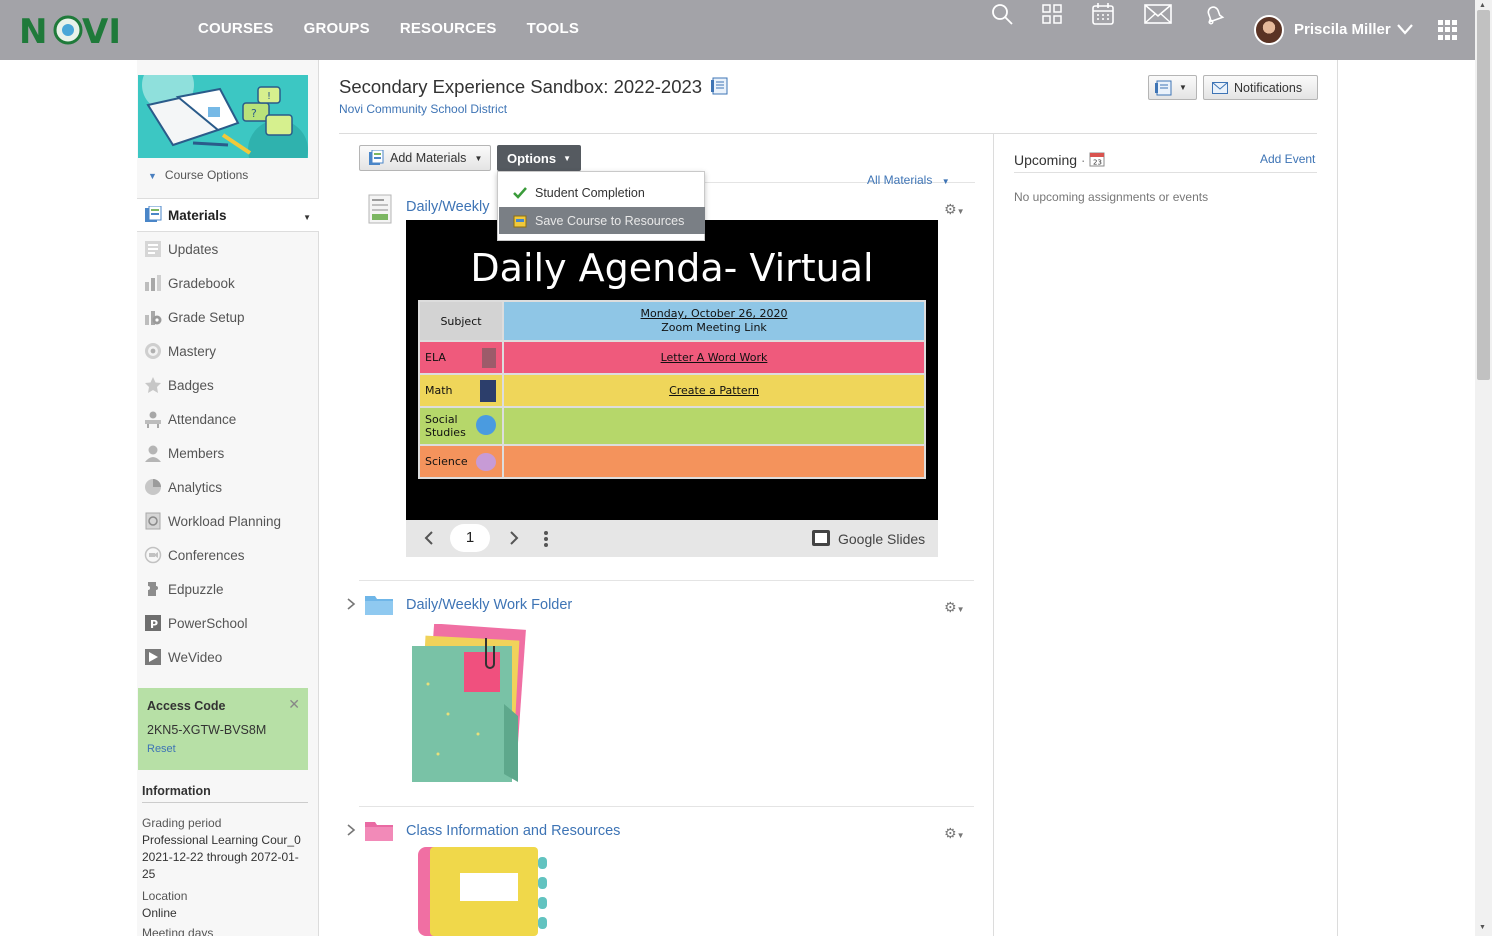  What do you see at coordinates (720, 88) in the screenshot?
I see `course-profile-icon` at bounding box center [720, 88].